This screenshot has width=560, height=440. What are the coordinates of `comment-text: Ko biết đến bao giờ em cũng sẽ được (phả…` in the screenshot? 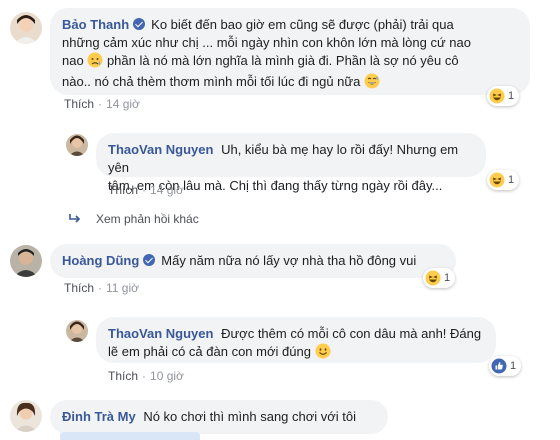 It's located at (302, 24).